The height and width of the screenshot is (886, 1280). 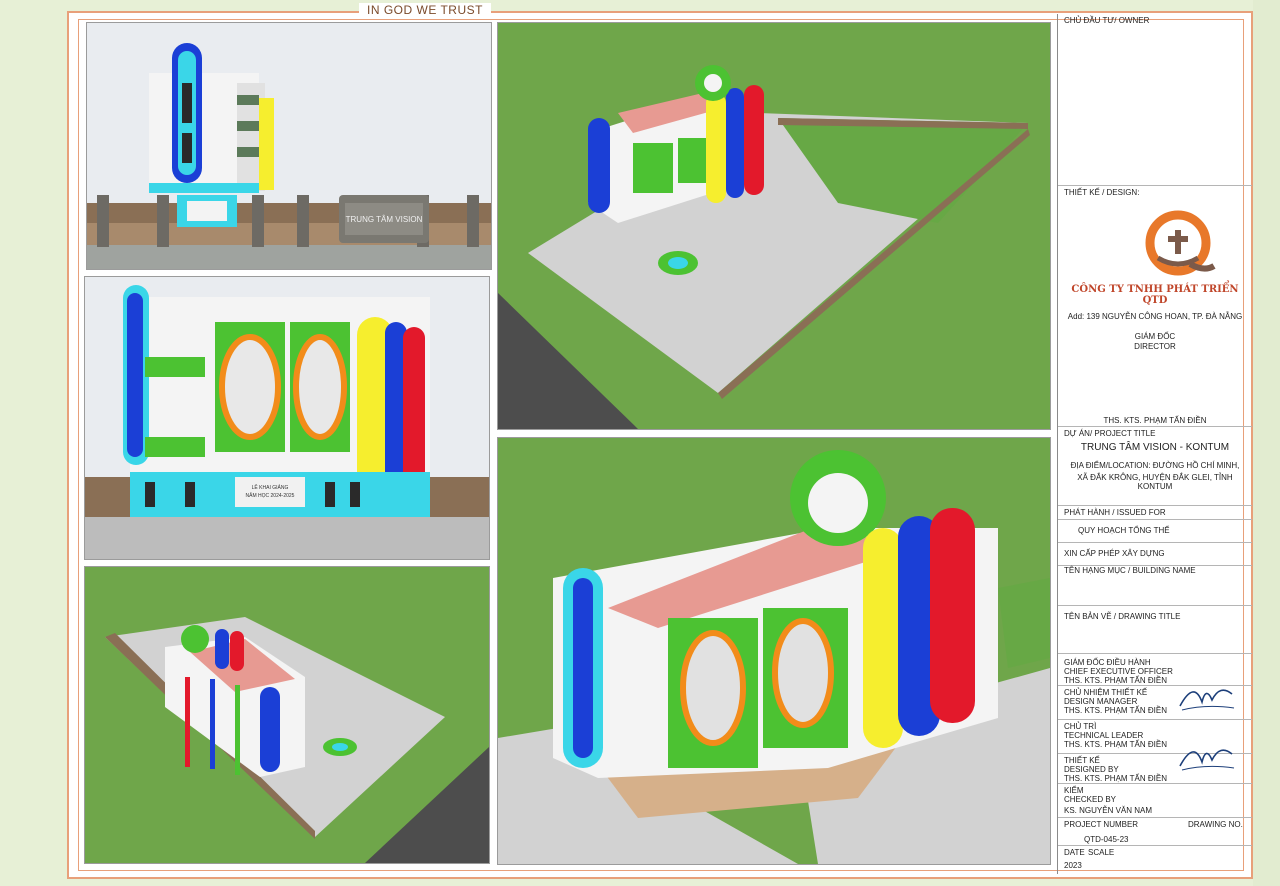 What do you see at coordinates (287, 715) in the screenshot?
I see `render-aerial-rear` at bounding box center [287, 715].